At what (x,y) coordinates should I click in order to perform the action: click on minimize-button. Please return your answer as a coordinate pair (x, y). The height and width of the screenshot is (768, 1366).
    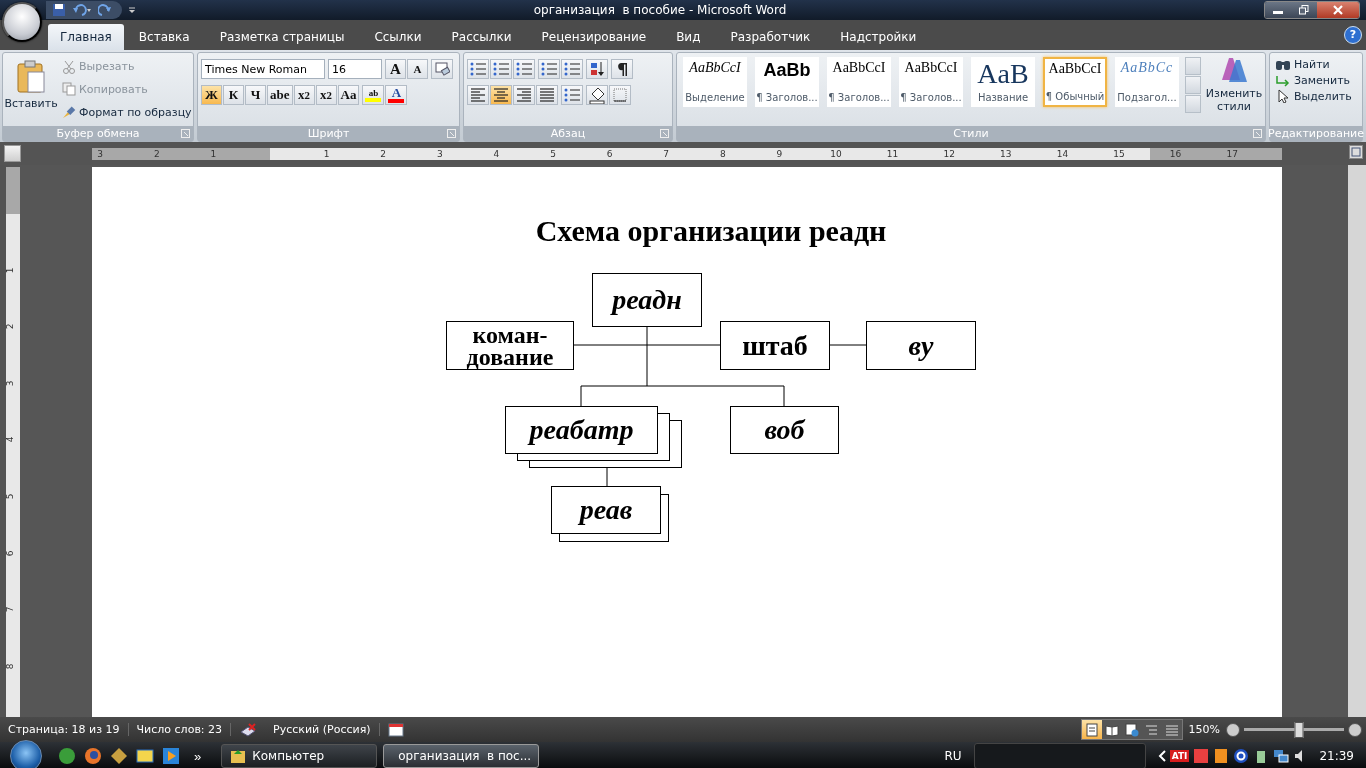
    Looking at the image, I should click on (1278, 10).